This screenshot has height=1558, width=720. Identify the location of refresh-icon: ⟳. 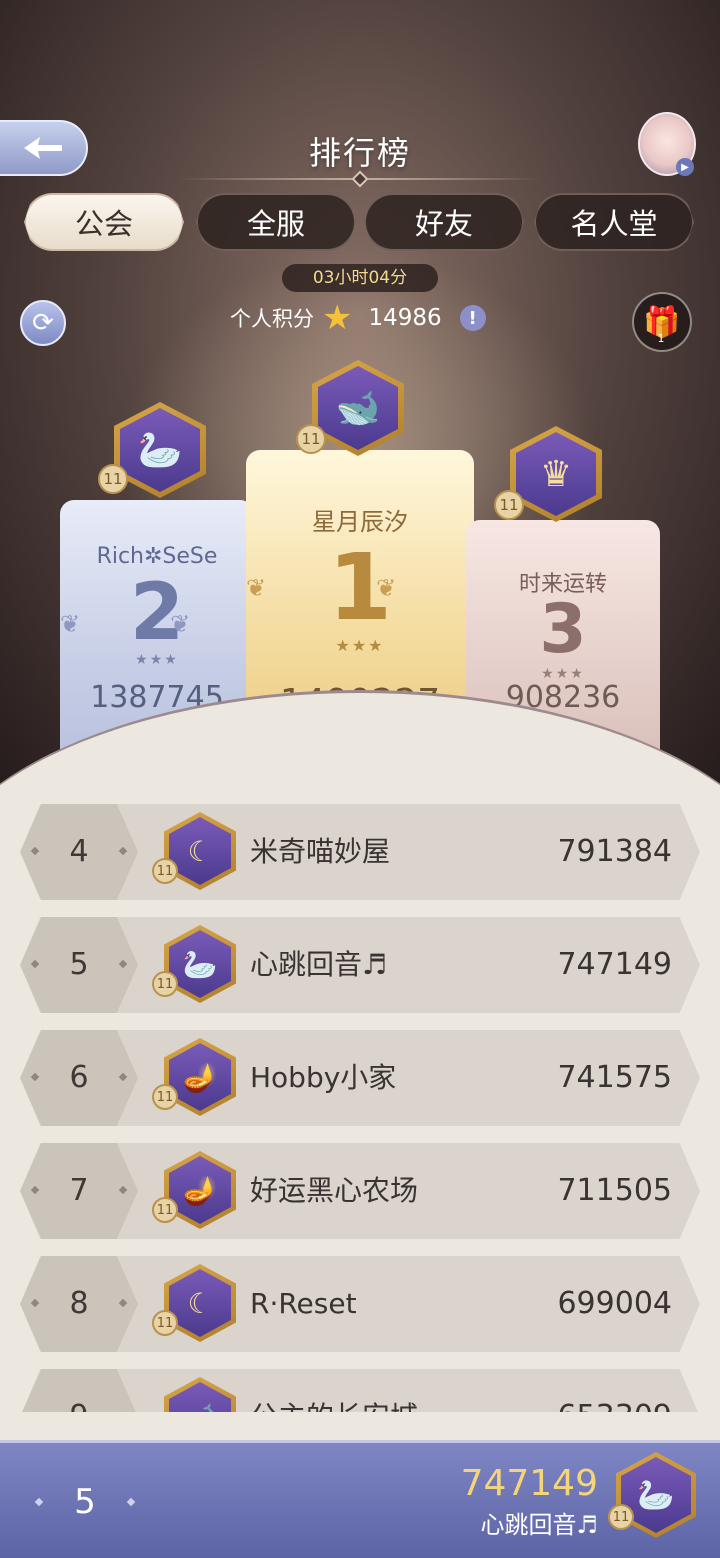
(43, 323).